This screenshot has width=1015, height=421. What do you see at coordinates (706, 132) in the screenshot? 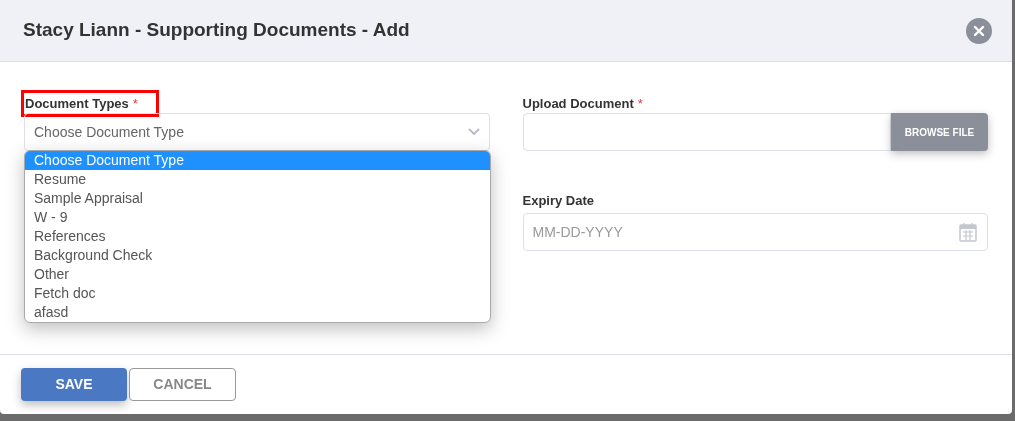
I see `upload-field` at bounding box center [706, 132].